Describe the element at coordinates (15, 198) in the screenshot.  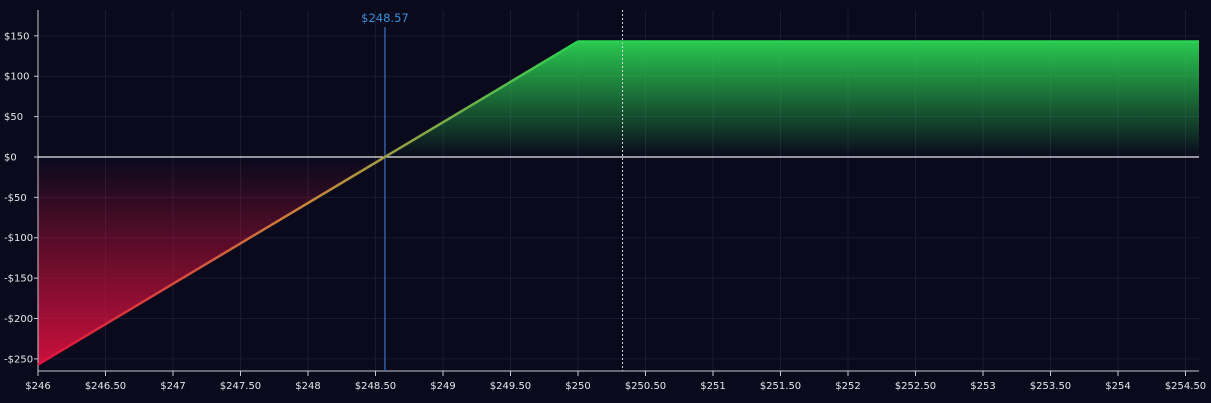
I see `y-tick-label: -$50` at that location.